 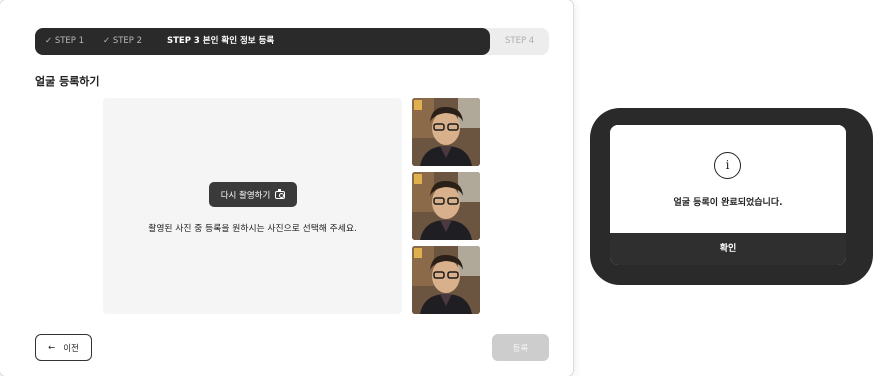 What do you see at coordinates (728, 249) in the screenshot?
I see `confirm-button: 확인` at bounding box center [728, 249].